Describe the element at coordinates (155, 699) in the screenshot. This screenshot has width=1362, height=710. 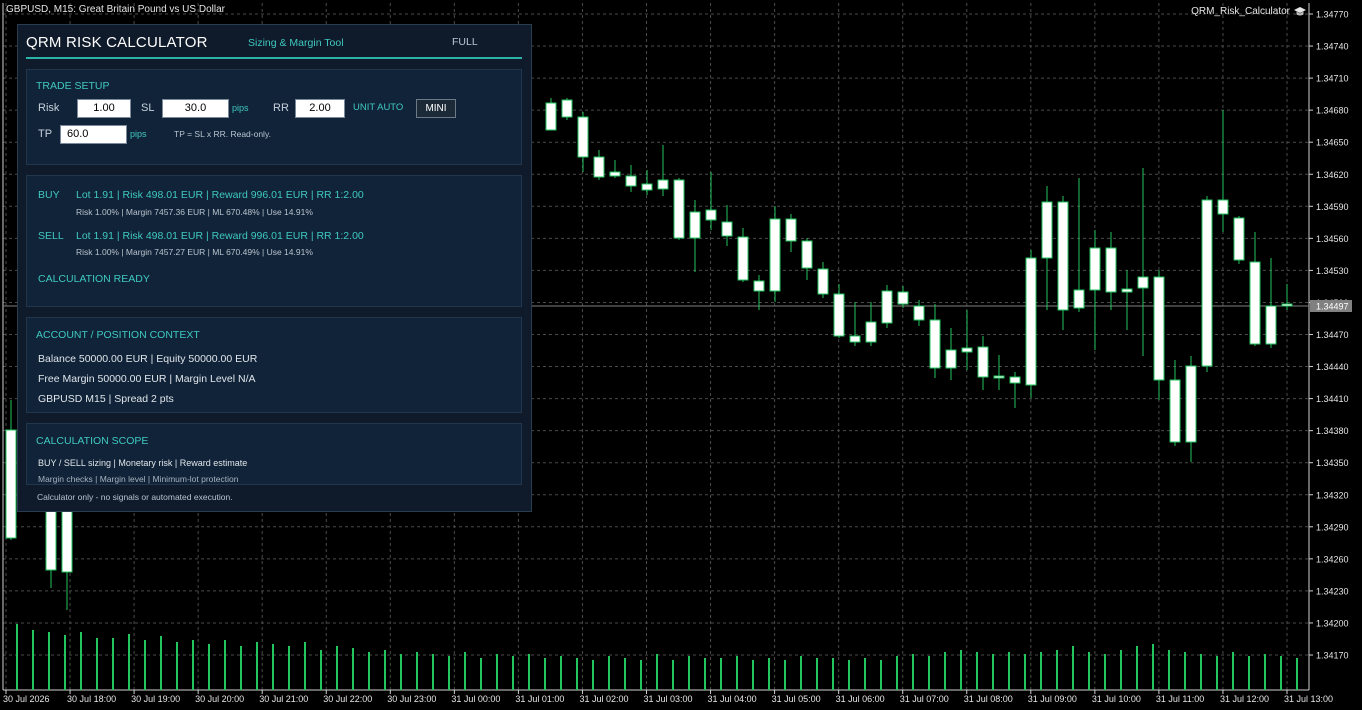
I see `time-axis-label: 30 Jul 19:00` at that location.